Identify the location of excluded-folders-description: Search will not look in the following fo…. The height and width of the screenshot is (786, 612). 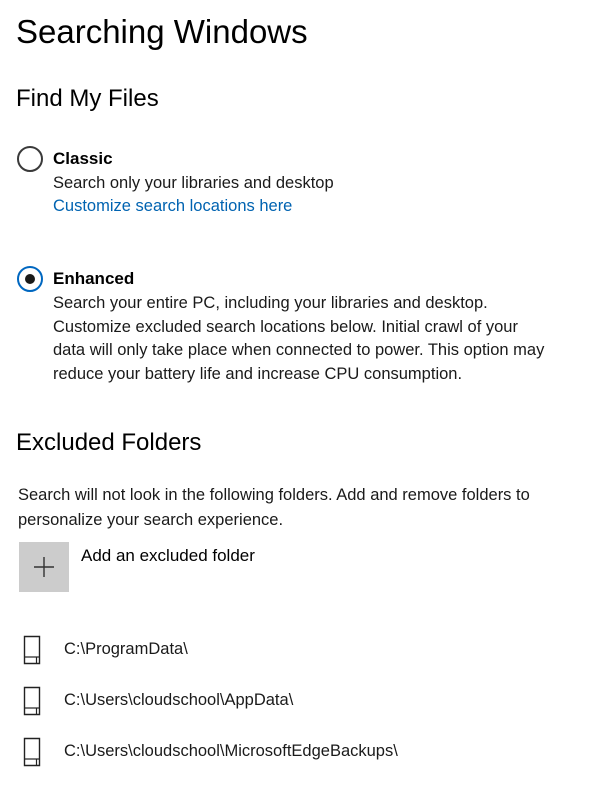
(308, 507).